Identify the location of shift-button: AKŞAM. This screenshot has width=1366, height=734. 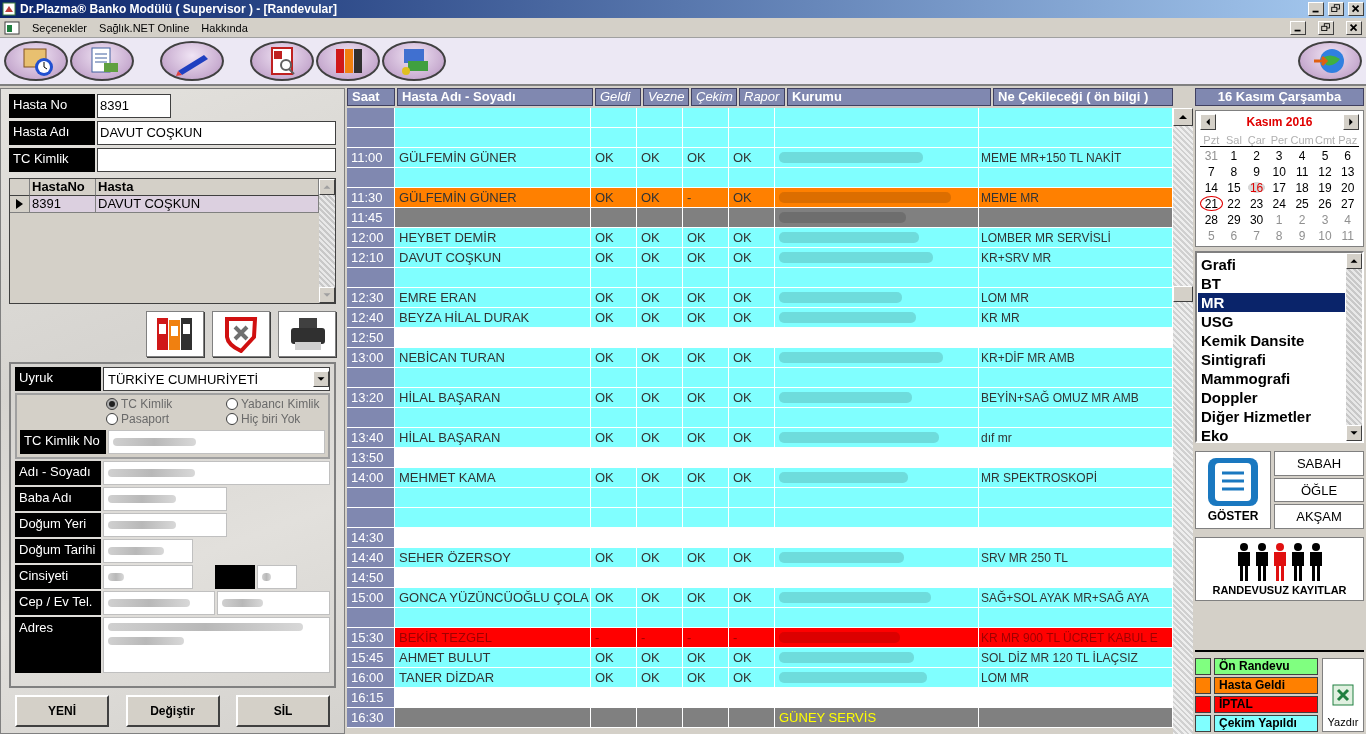
(1319, 516).